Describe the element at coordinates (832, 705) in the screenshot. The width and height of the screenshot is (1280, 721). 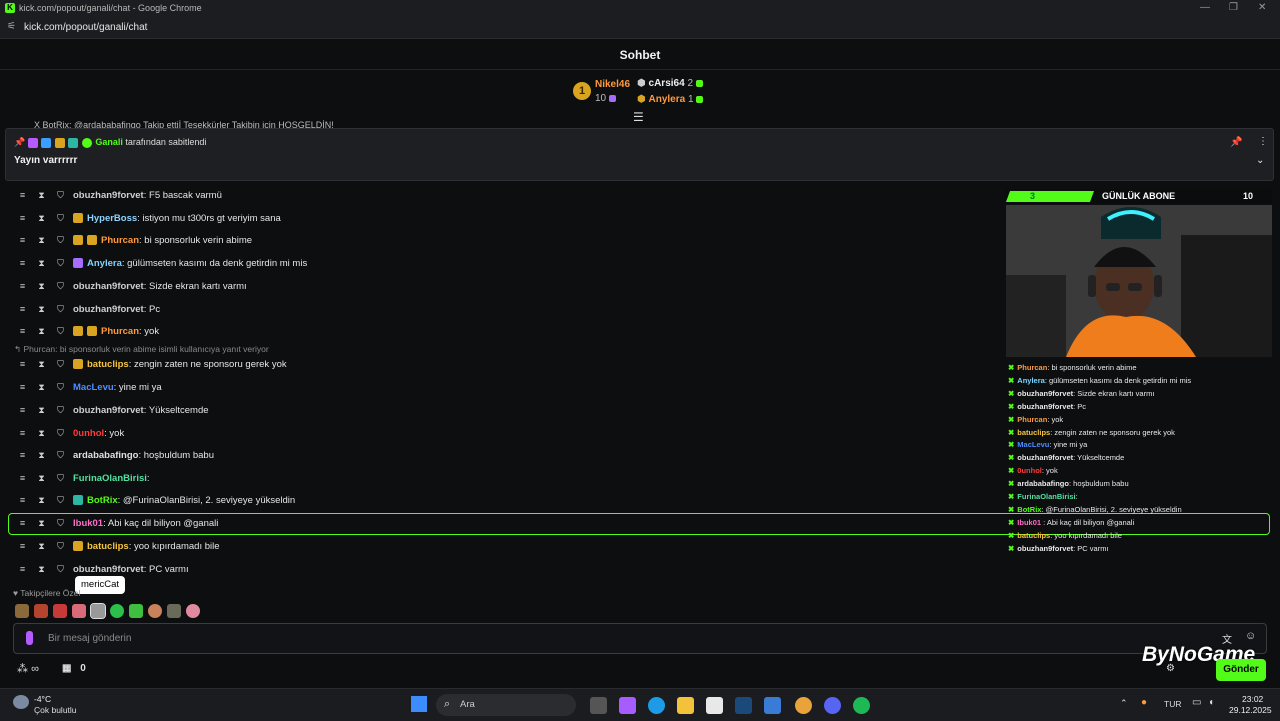
I see `discord-icon` at that location.